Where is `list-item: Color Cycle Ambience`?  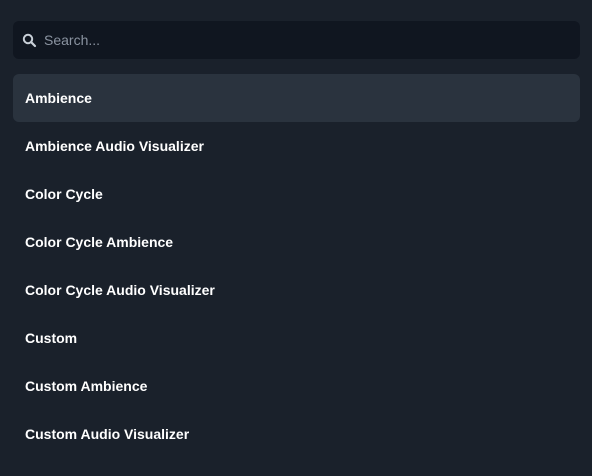 list-item: Color Cycle Ambience is located at coordinates (296, 242).